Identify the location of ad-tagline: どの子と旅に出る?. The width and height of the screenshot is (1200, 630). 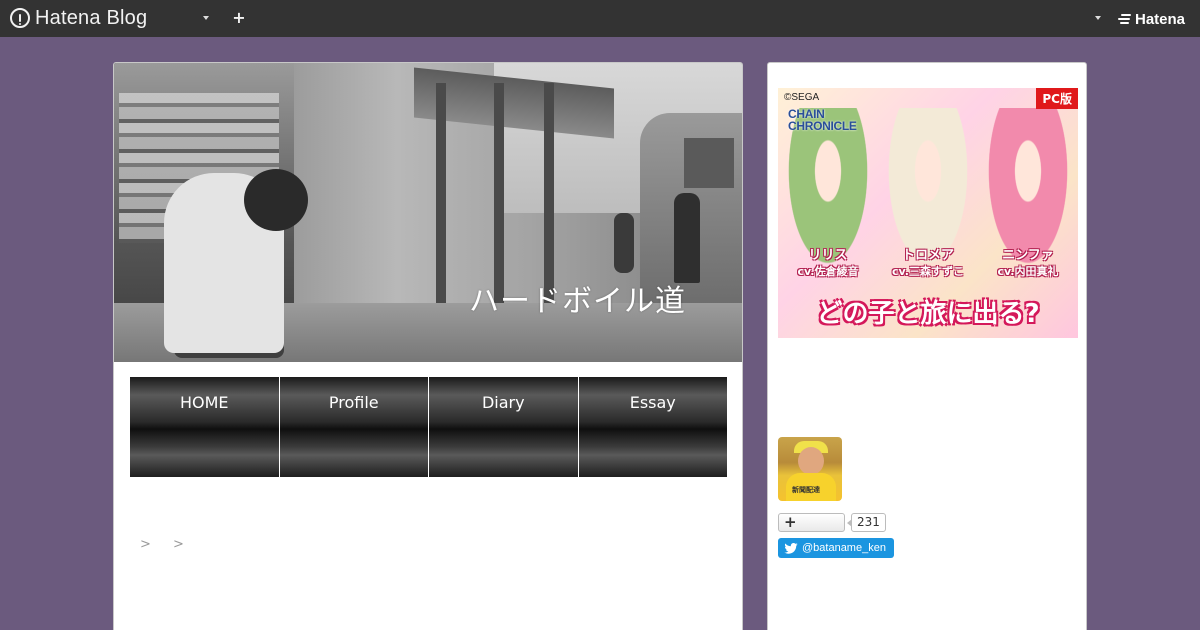
(928, 314).